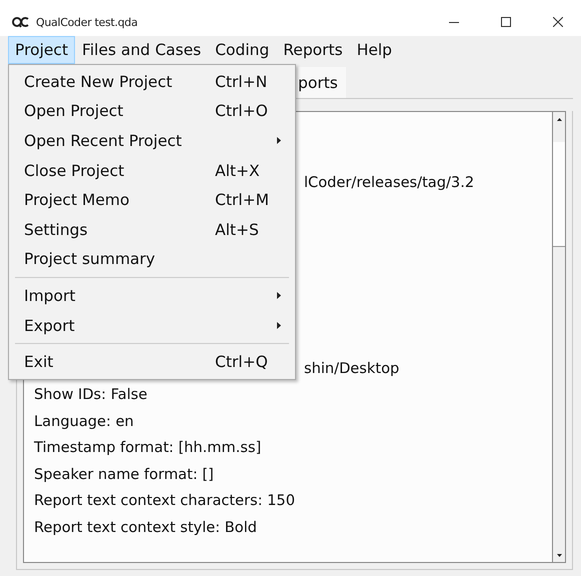 This screenshot has height=576, width=581. What do you see at coordinates (145, 527) in the screenshot?
I see `text-line: Report text context style: Bold` at bounding box center [145, 527].